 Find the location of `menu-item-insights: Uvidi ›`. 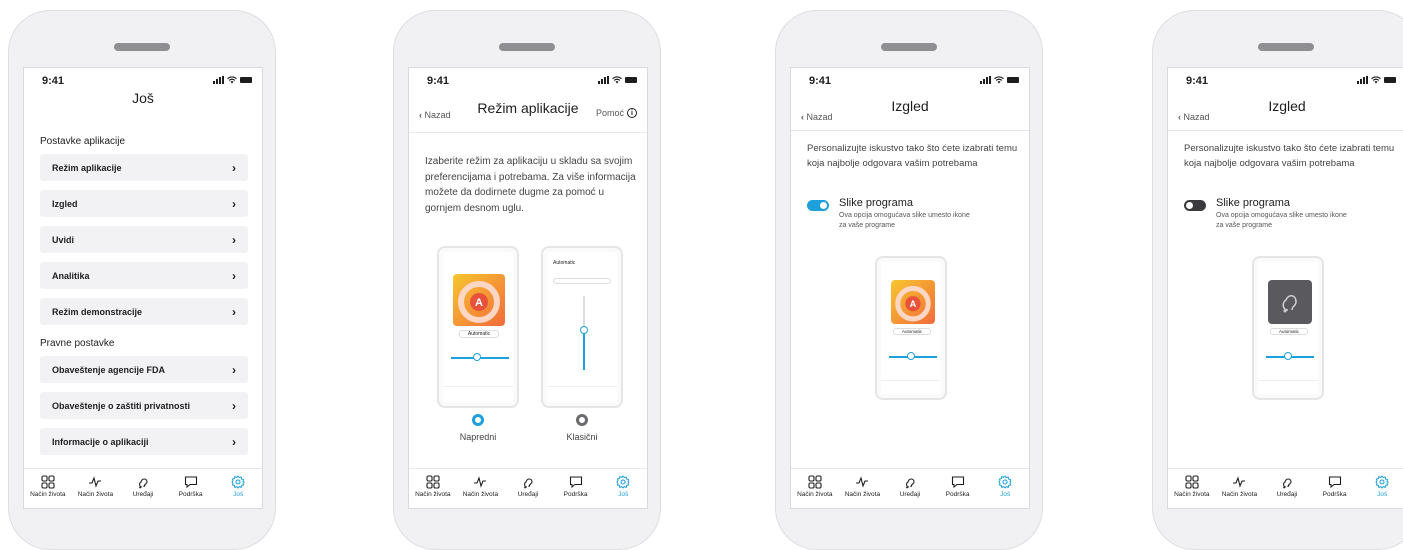

menu-item-insights: Uvidi › is located at coordinates (144, 239).